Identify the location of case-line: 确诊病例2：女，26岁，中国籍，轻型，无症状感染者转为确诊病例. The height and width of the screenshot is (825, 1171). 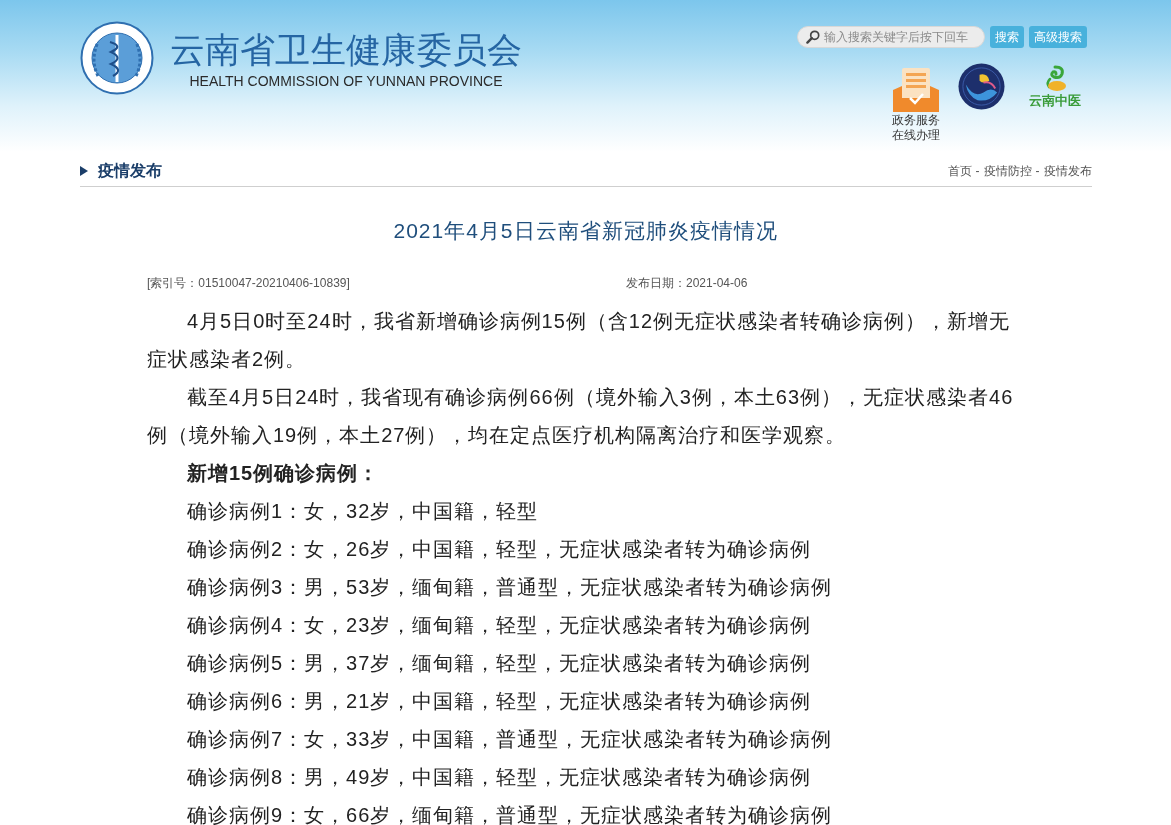
(499, 549).